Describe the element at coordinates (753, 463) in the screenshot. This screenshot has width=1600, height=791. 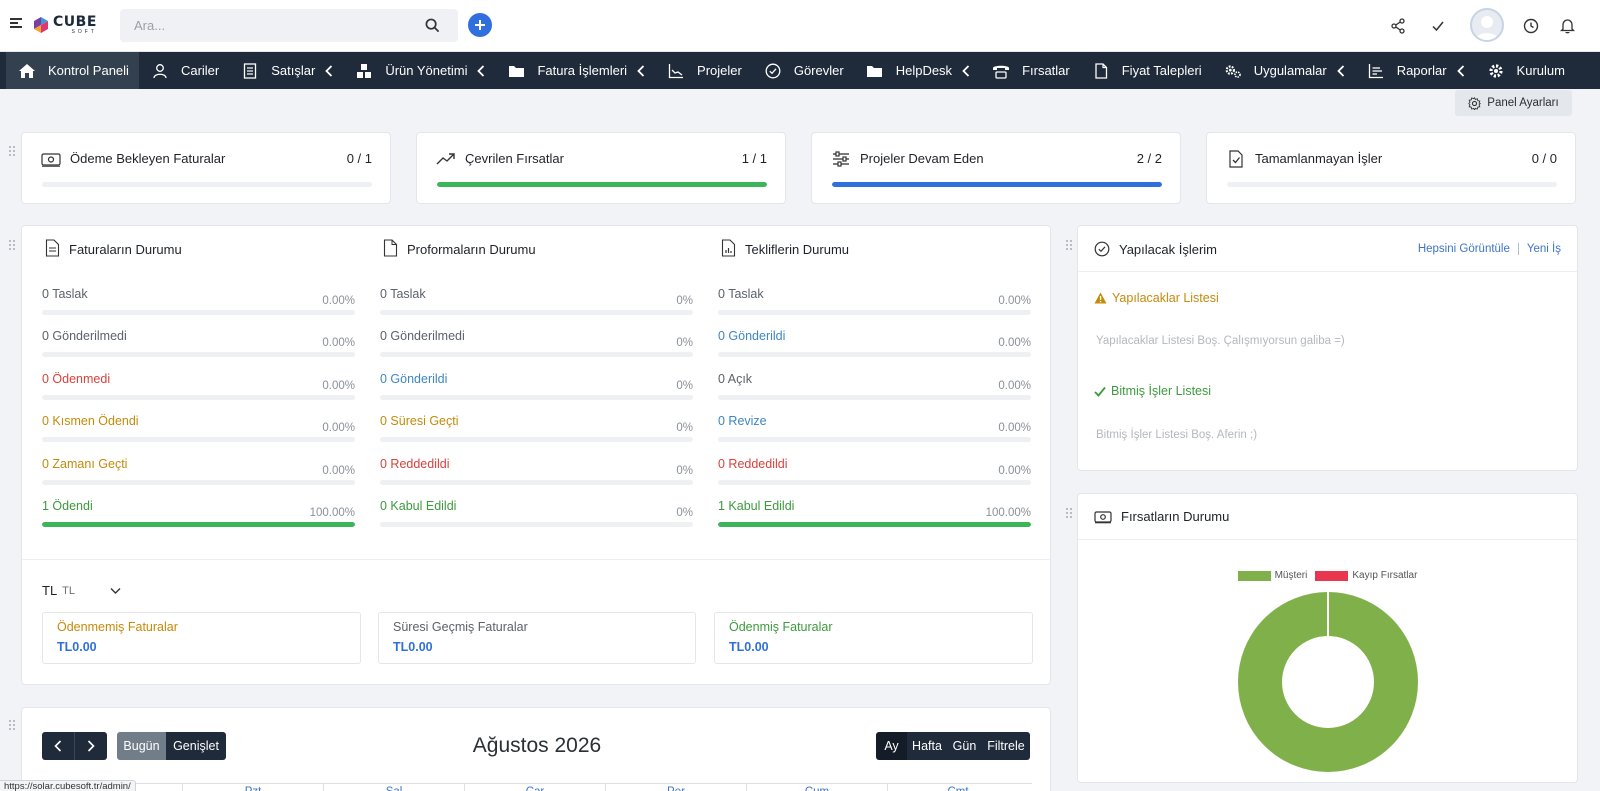
I see `status-label: 0 Reddedildi` at that location.